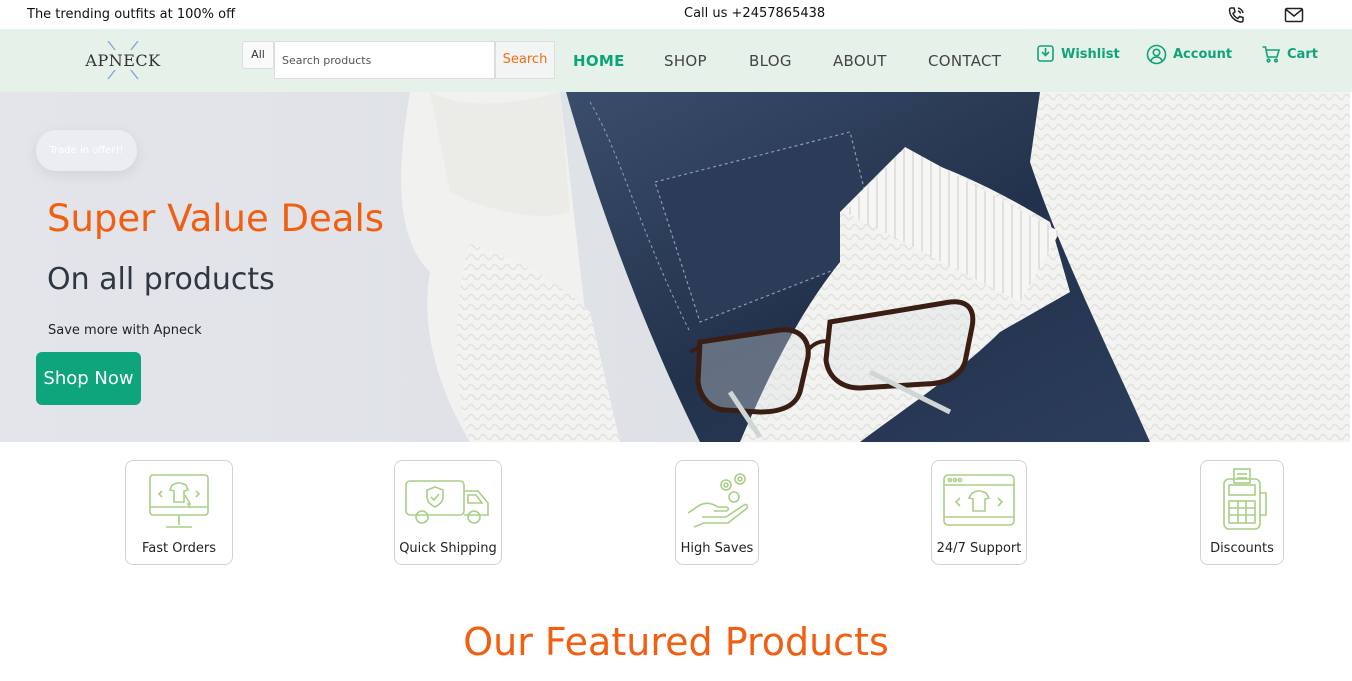 This screenshot has width=1352, height=681. What do you see at coordinates (717, 548) in the screenshot?
I see `feature-label: High Saves` at bounding box center [717, 548].